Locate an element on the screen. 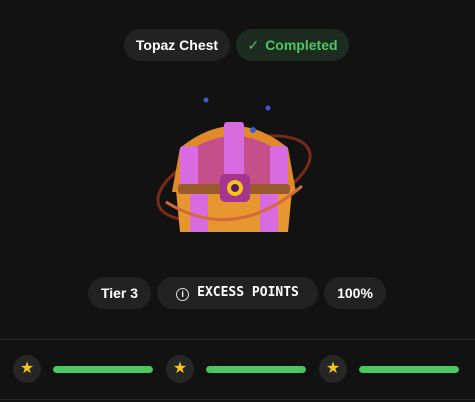 Image resolution: width=475 pixels, height=402 pixels. chest-title: Topaz Chest is located at coordinates (177, 45).